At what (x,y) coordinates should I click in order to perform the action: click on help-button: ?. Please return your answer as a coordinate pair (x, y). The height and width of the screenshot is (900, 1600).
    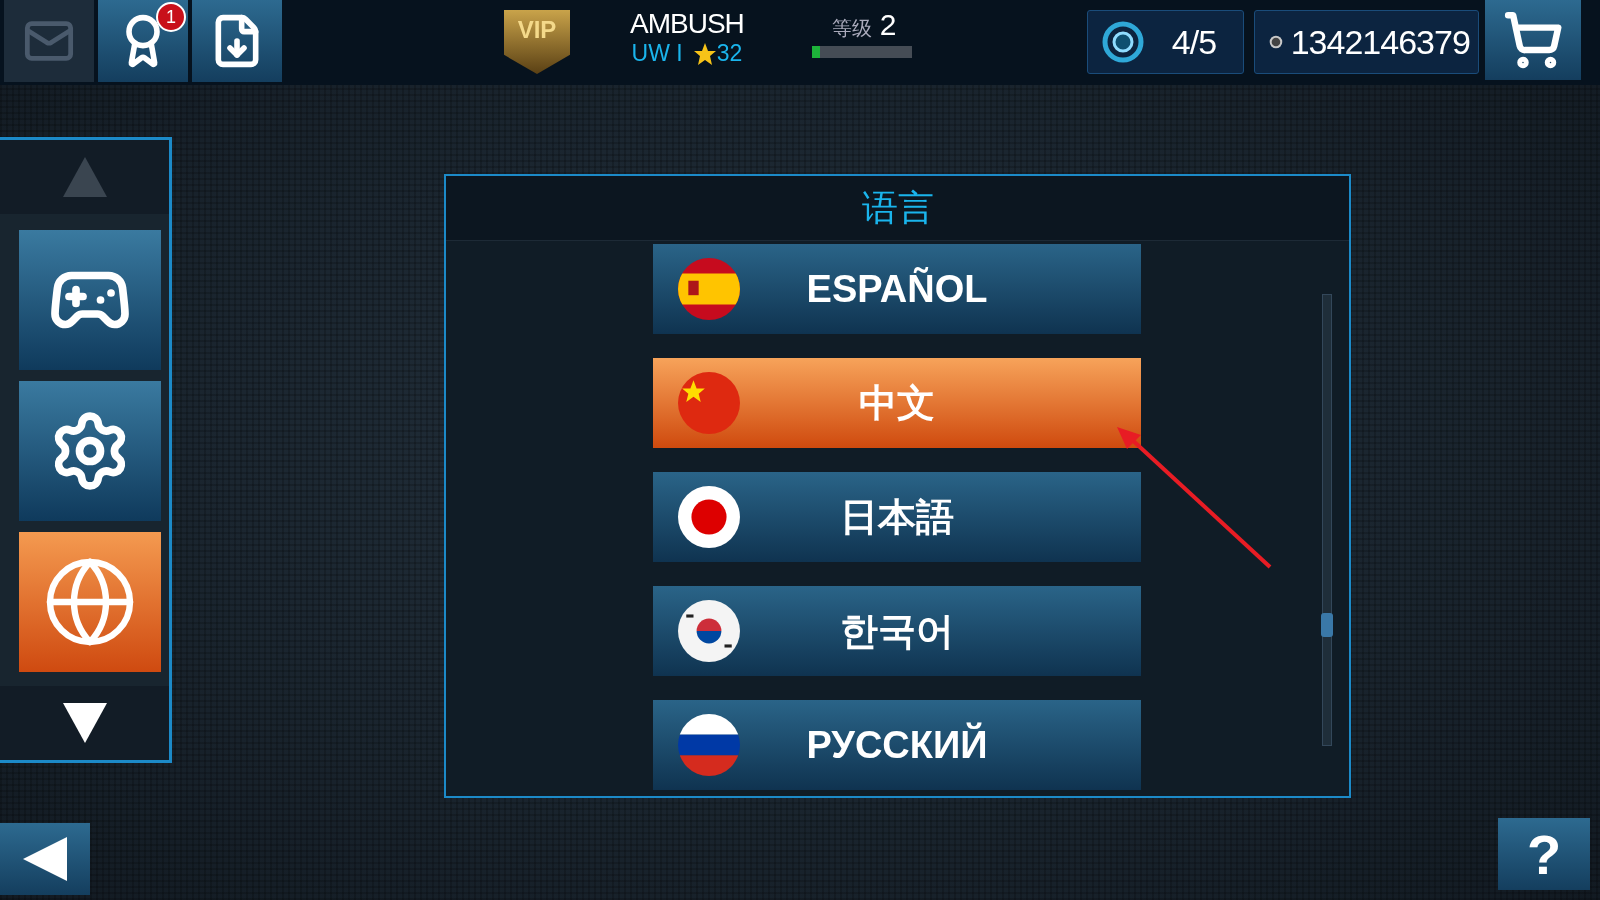
    Looking at the image, I should click on (1544, 854).